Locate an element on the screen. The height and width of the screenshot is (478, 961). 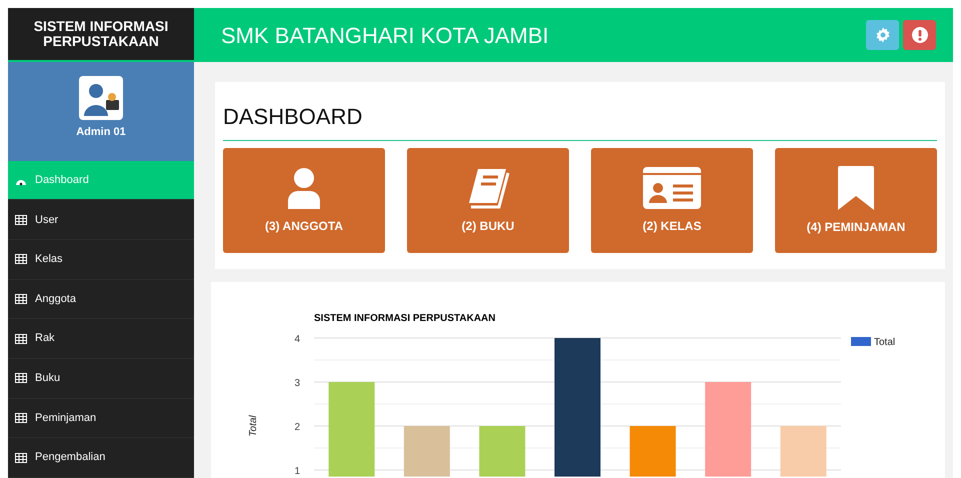
axis-tick-label: 1 is located at coordinates (297, 472).